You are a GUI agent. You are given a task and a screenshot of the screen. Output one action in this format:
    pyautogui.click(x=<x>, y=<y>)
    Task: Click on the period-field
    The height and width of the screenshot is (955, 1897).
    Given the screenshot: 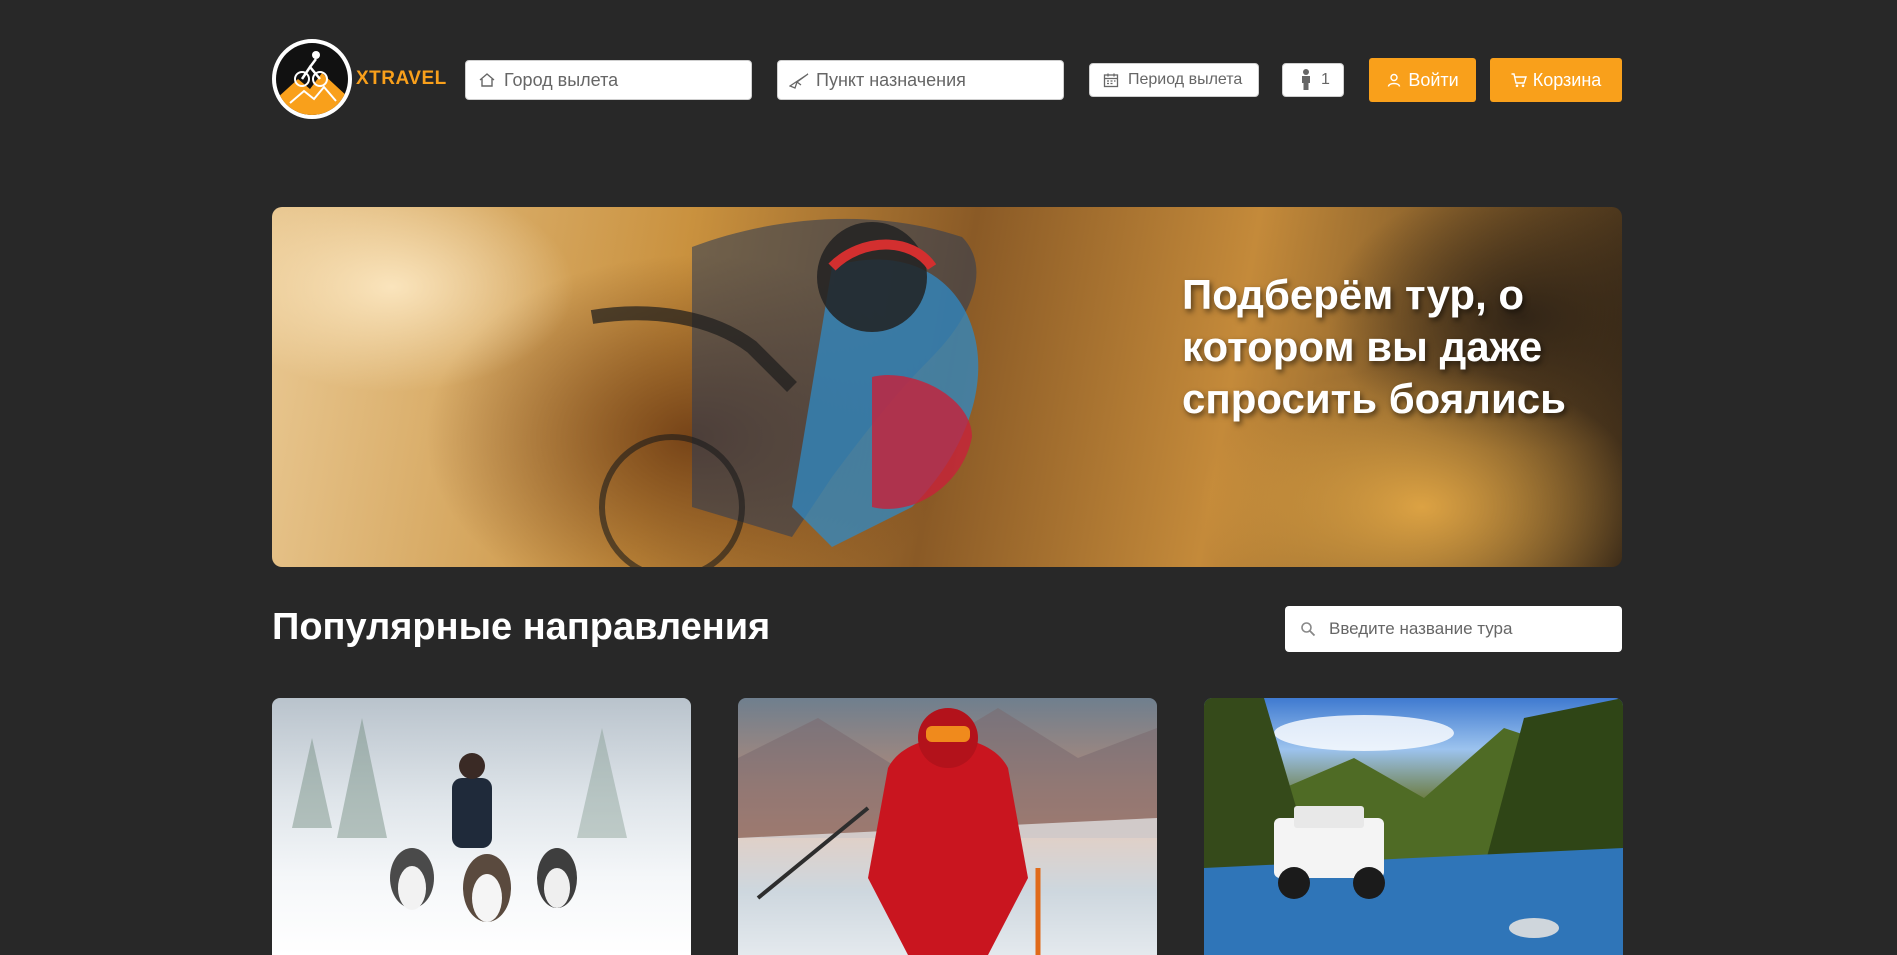 What is the action you would take?
    pyautogui.click(x=1174, y=80)
    